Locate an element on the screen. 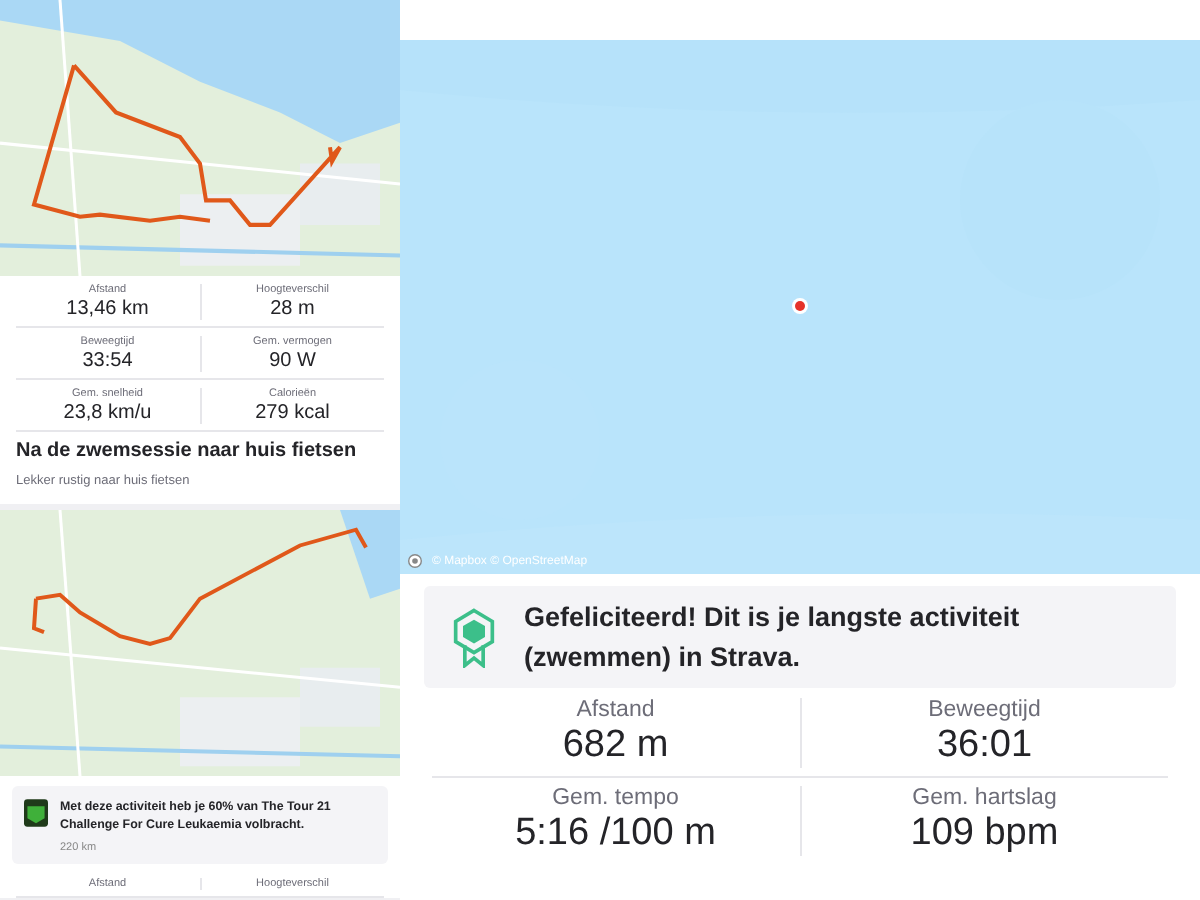 Image resolution: width=1200 pixels, height=900 pixels. stat-value: 28 m is located at coordinates (292, 309).